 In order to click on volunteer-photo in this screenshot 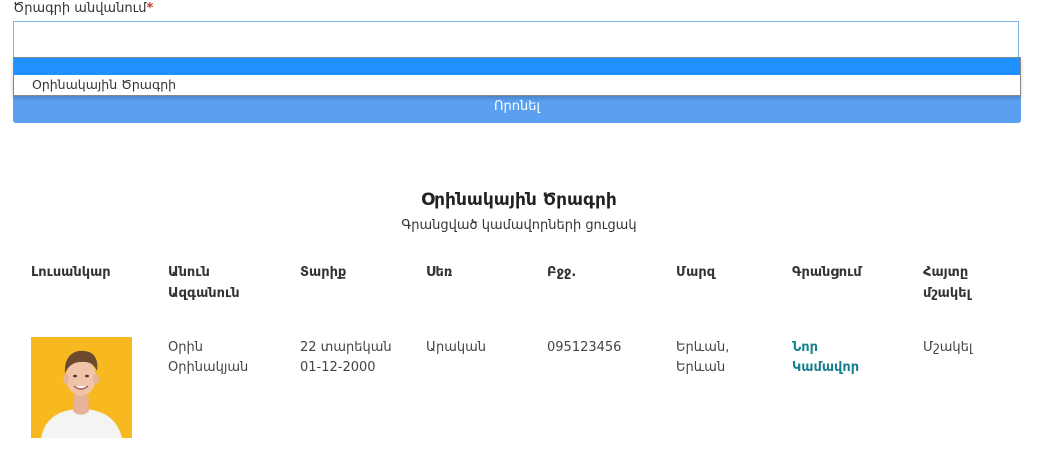, I will do `click(81, 387)`.